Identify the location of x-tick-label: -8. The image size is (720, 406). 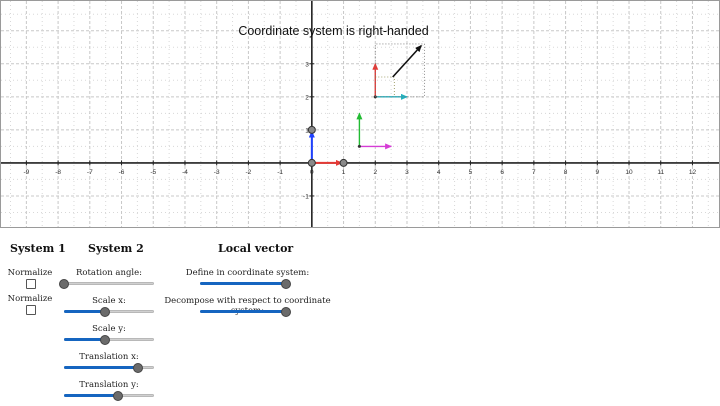
(58, 172).